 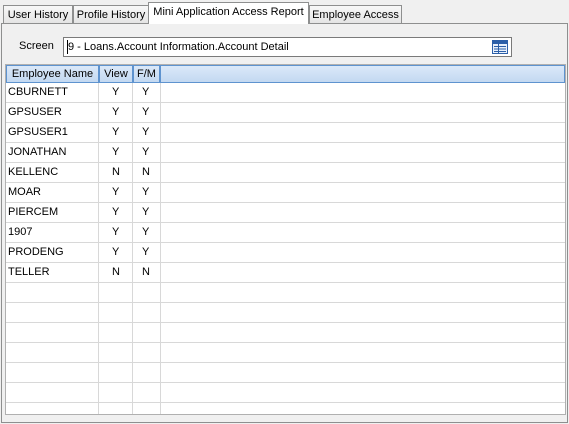 What do you see at coordinates (20, 232) in the screenshot?
I see `employee-name-cell: 1907` at bounding box center [20, 232].